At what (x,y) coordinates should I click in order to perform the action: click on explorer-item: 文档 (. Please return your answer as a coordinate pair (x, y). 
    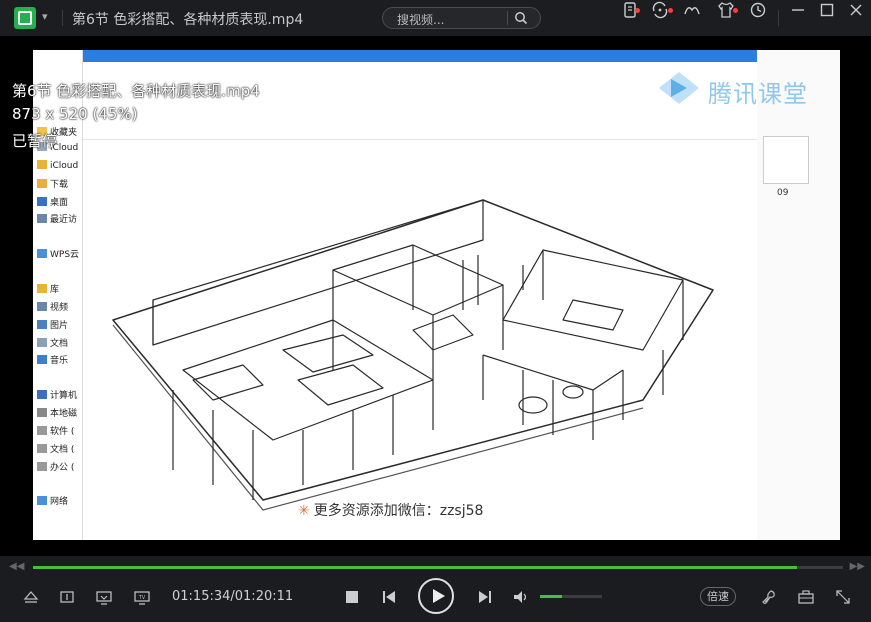
    Looking at the image, I should click on (55, 448).